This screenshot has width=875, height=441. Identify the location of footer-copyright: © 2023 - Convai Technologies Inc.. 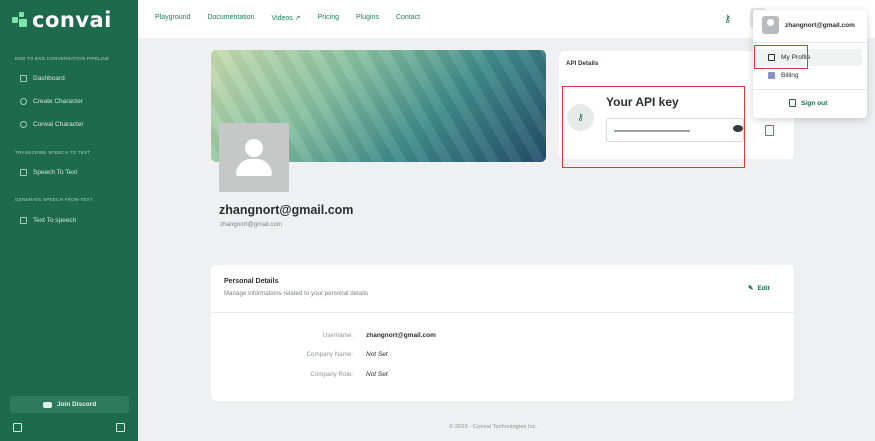
(493, 427).